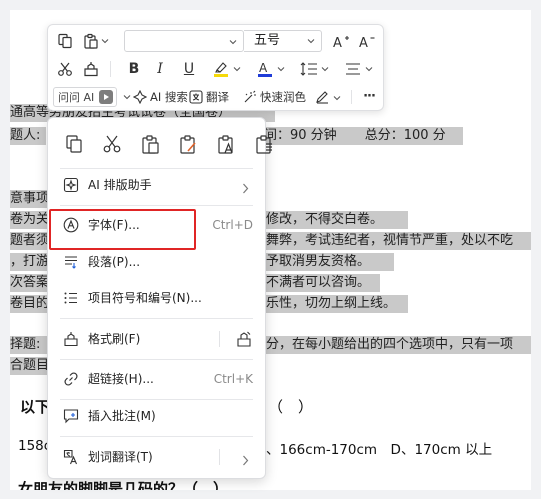 The width and height of the screenshot is (541, 499). Describe the element at coordinates (106, 97) in the screenshot. I see `play-icon` at that location.